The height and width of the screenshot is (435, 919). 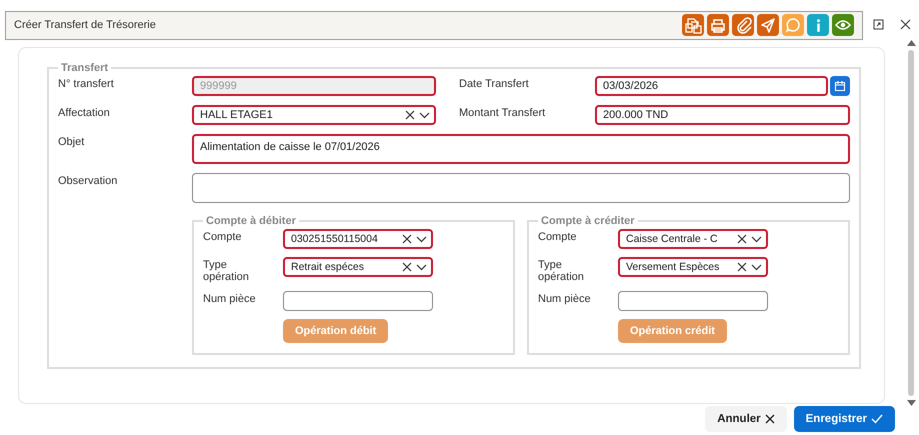 What do you see at coordinates (521, 188) in the screenshot?
I see `text-area` at bounding box center [521, 188].